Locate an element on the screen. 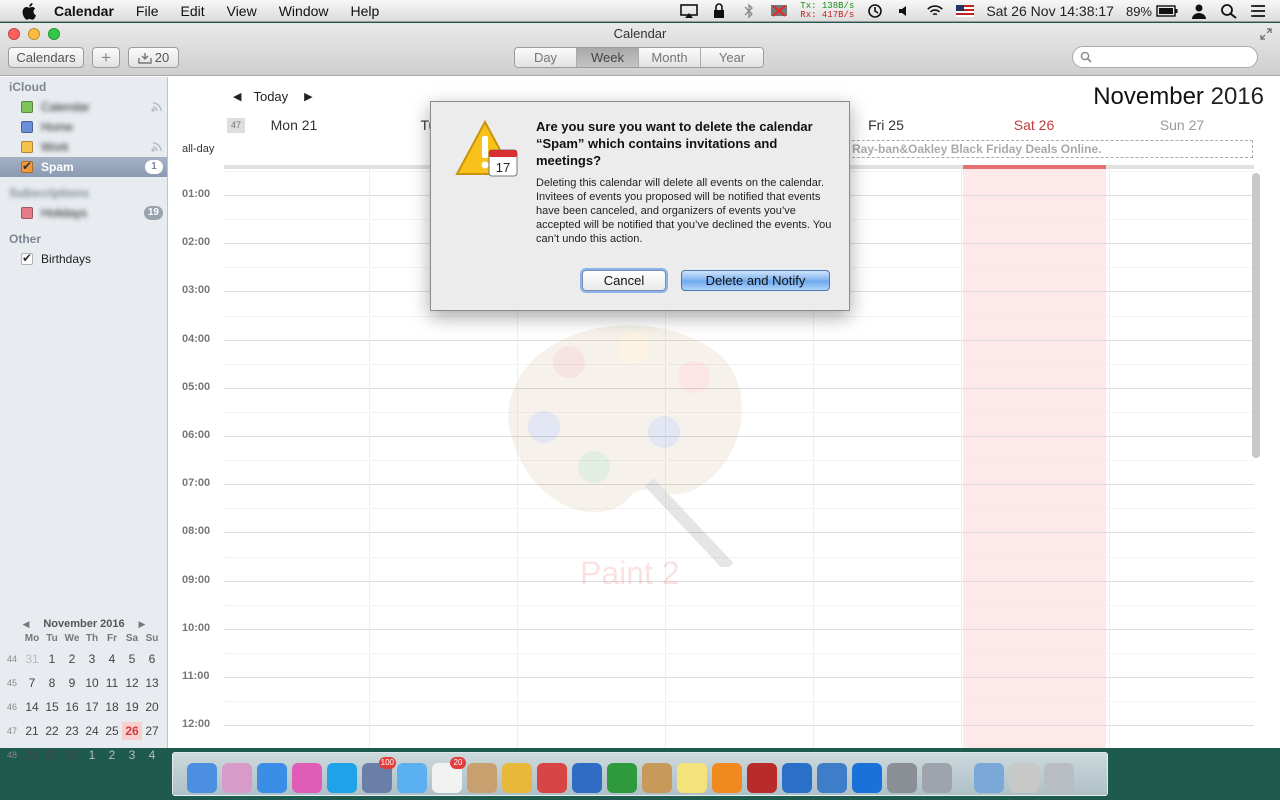 Image resolution: width=1280 pixels, height=800 pixels. notification-center-icon is located at coordinates (1259, 11).